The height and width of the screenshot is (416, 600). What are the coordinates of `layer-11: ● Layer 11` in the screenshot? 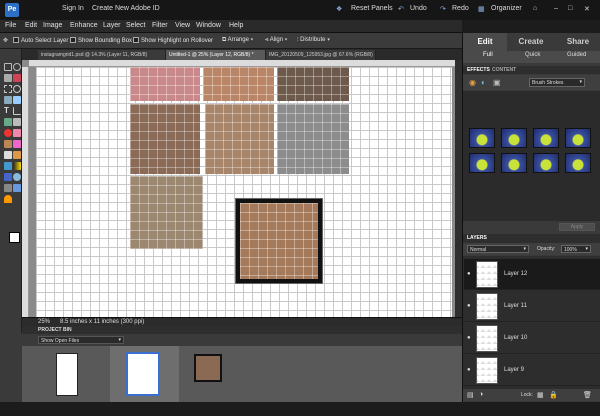 It's located at (532, 306).